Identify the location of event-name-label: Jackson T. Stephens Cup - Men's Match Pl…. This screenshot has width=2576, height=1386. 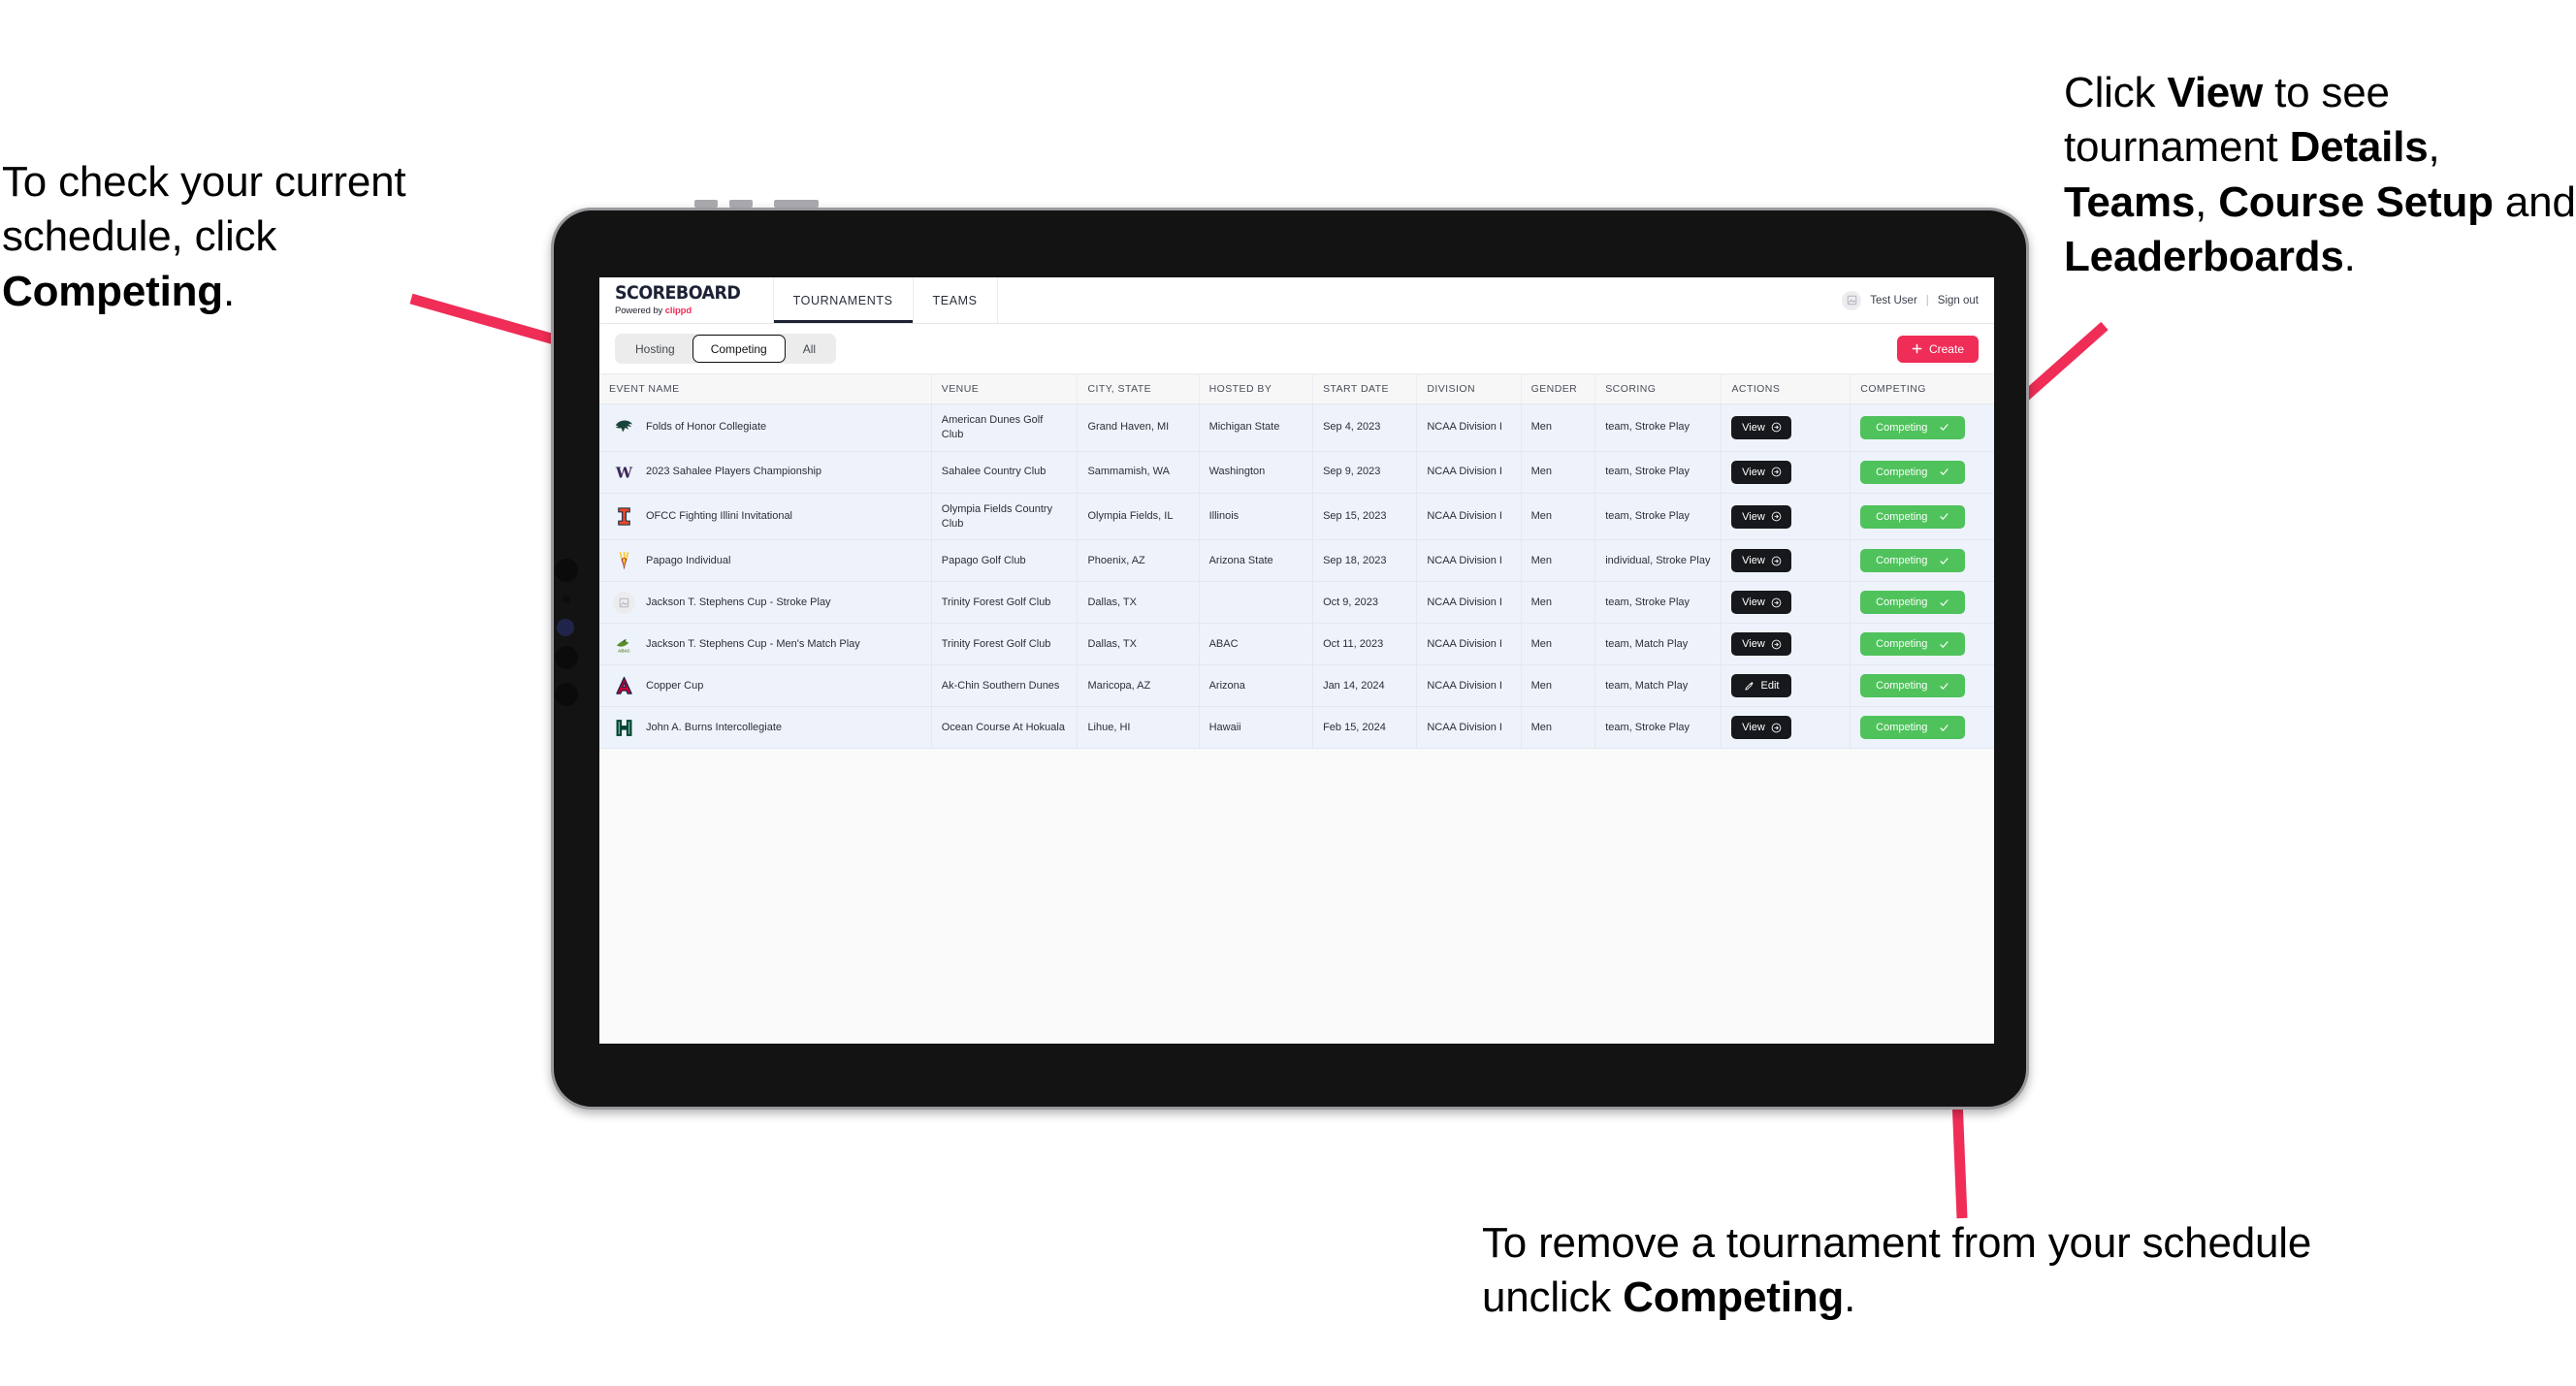
(753, 643).